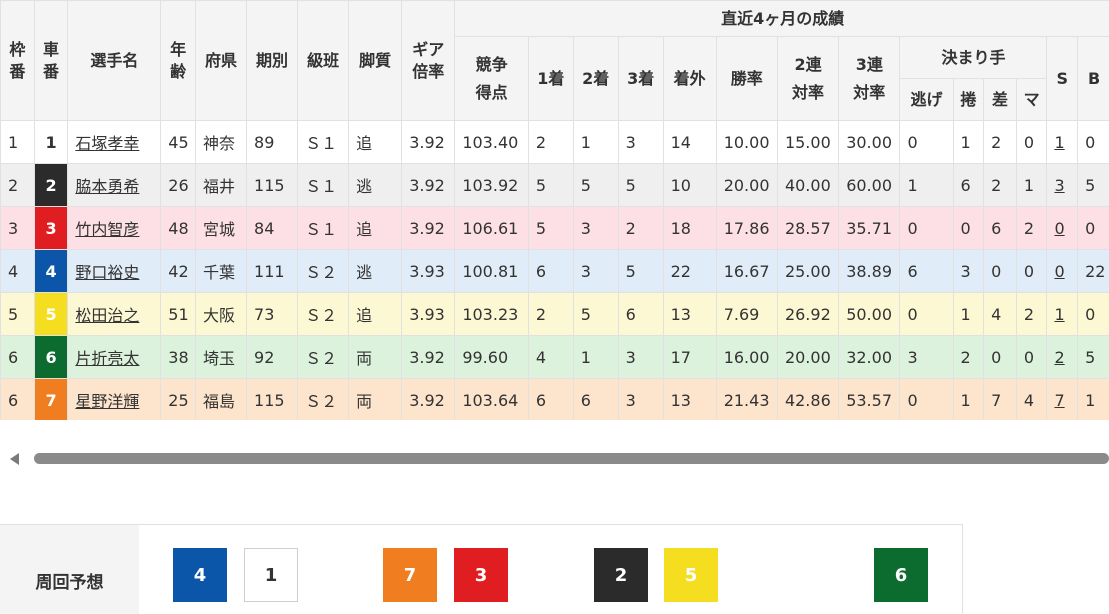 Image resolution: width=1109 pixels, height=614 pixels. Describe the element at coordinates (178, 400) in the screenshot. I see `cell-age: 25` at that location.